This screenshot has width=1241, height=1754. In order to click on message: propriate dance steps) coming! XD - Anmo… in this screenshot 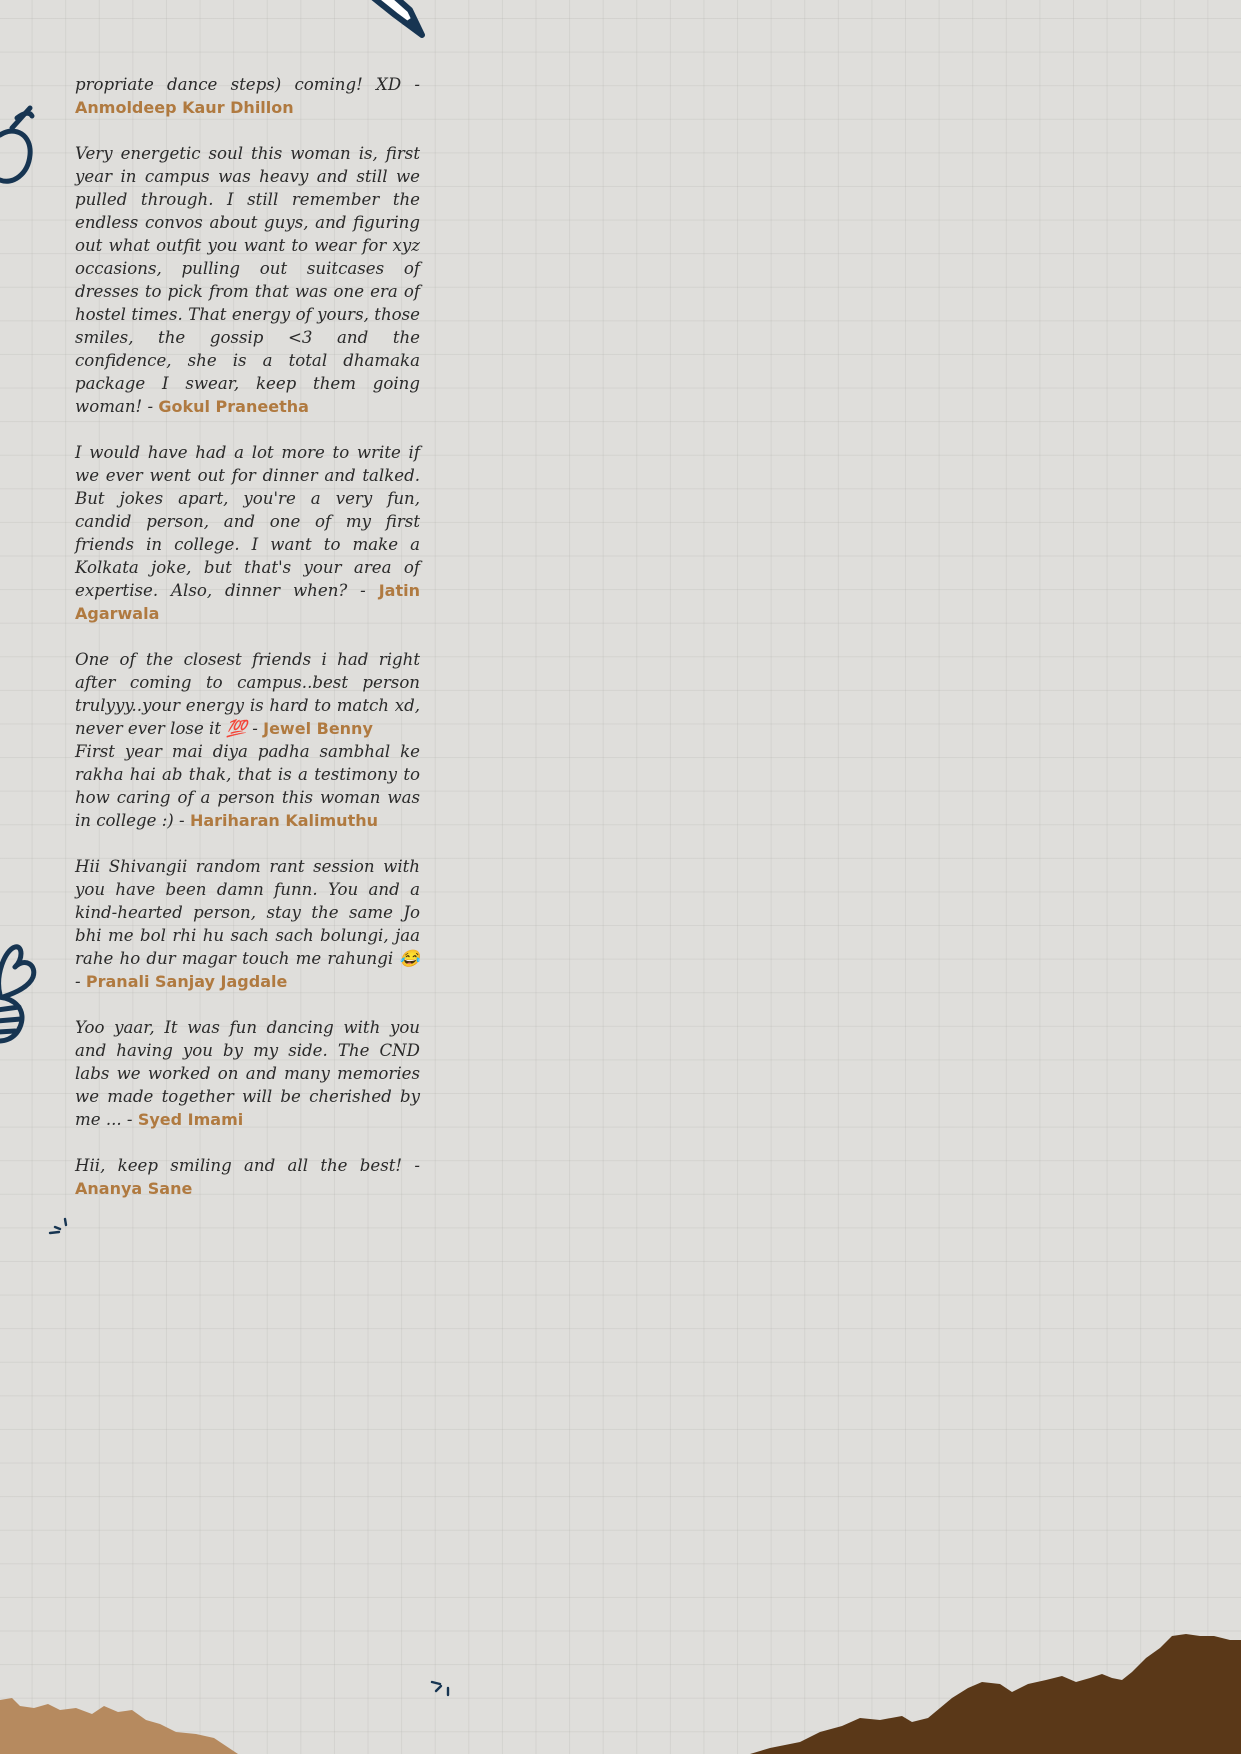, I will do `click(247, 96)`.